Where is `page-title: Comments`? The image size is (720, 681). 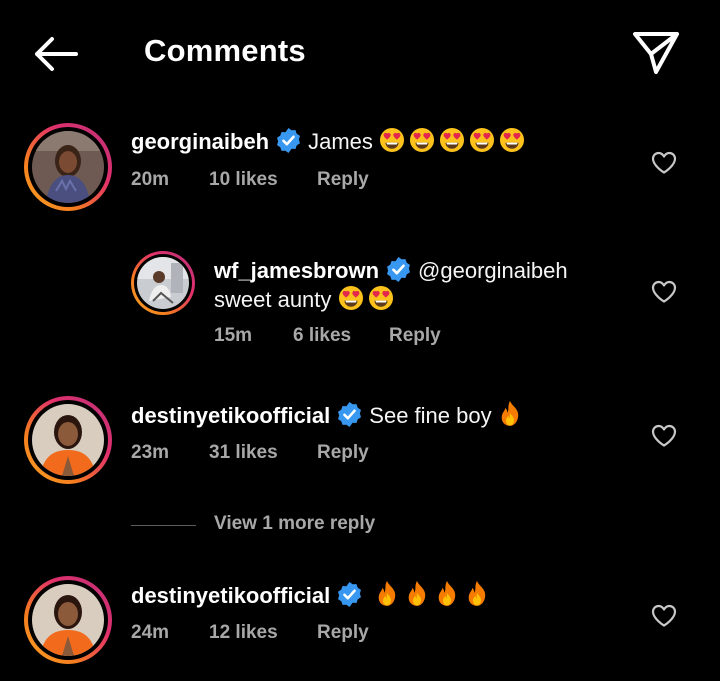
page-title: Comments is located at coordinates (225, 50).